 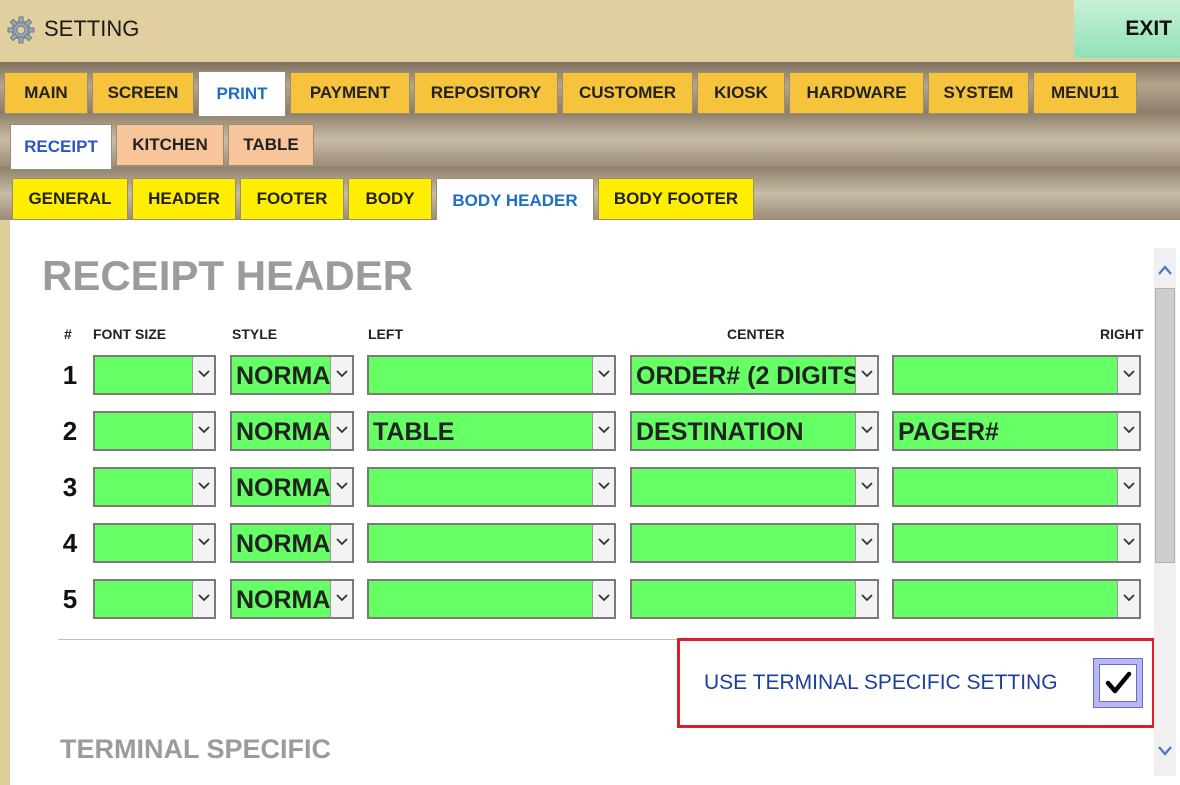 I want to click on tab-label: BODY FOOTER, so click(x=676, y=198).